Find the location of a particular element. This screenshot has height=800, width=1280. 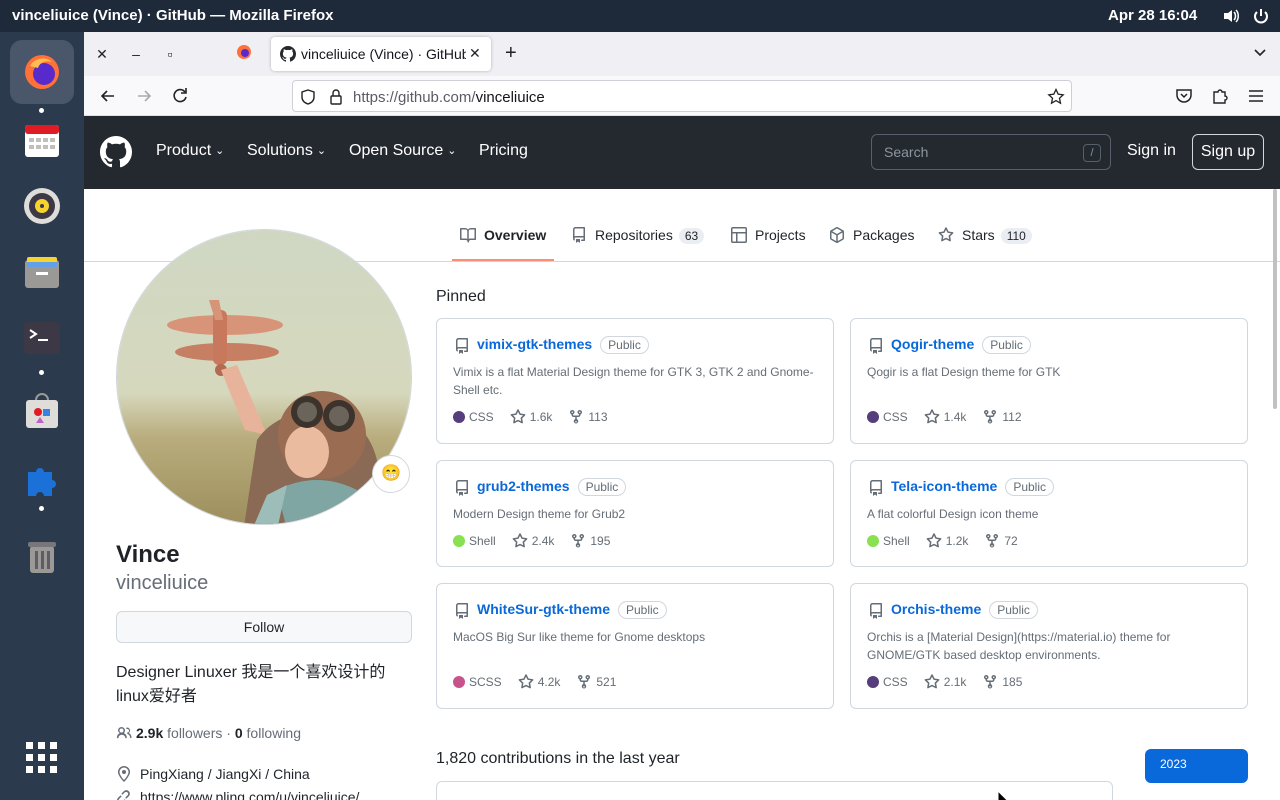

page-scrollbar is located at coordinates (1275, 299).